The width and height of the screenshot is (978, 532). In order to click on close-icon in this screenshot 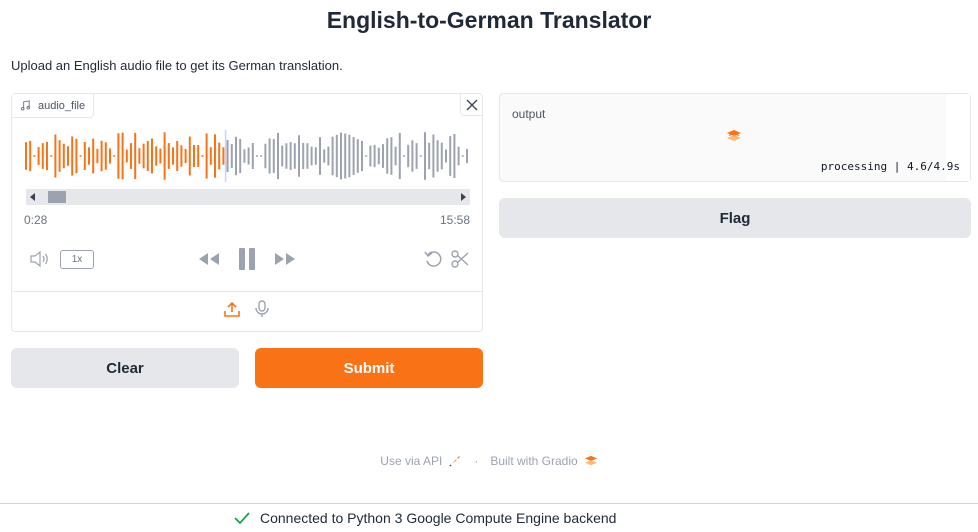, I will do `click(471, 104)`.